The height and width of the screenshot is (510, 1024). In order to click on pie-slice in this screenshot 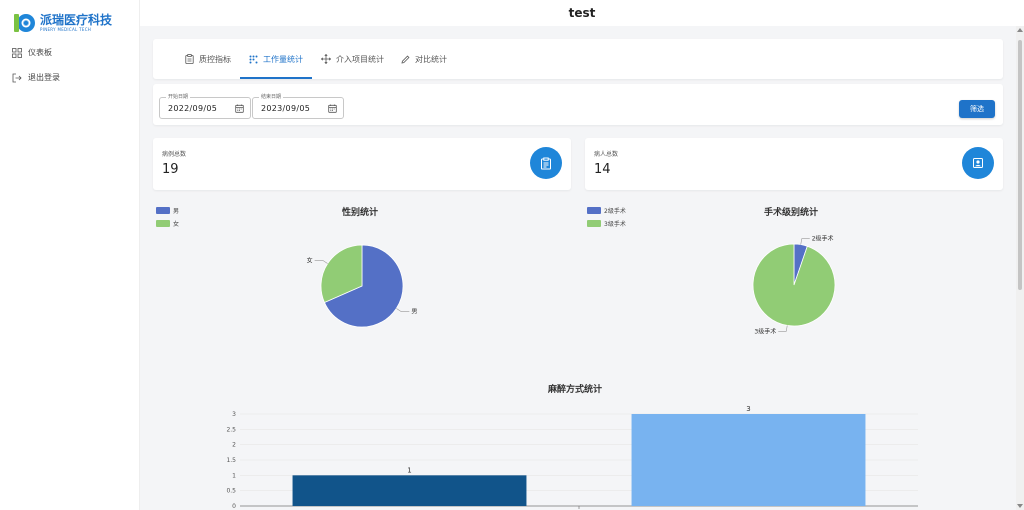, I will do `click(794, 285)`.